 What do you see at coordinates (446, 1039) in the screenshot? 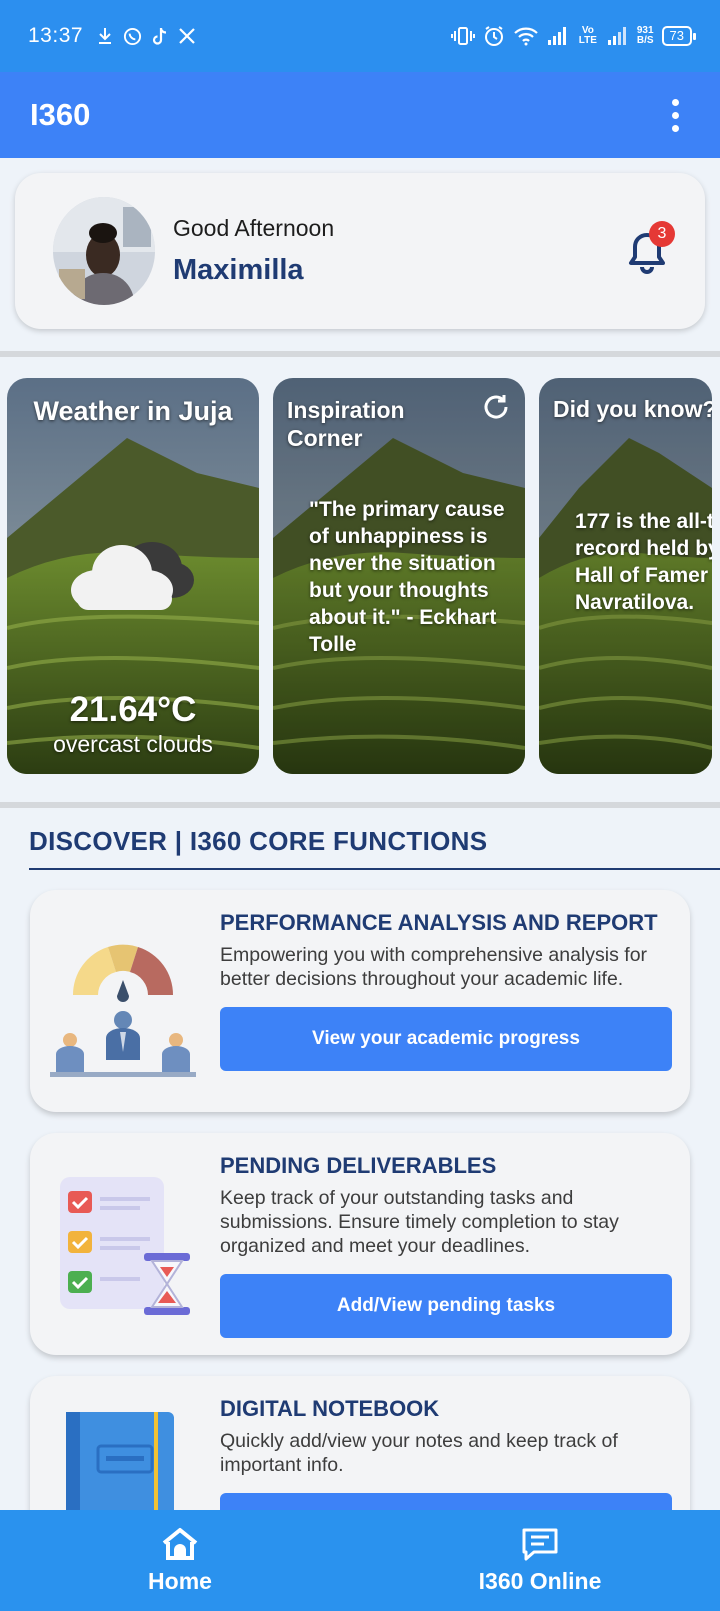
I see `view-academic-progress-button: View your academic progress` at bounding box center [446, 1039].